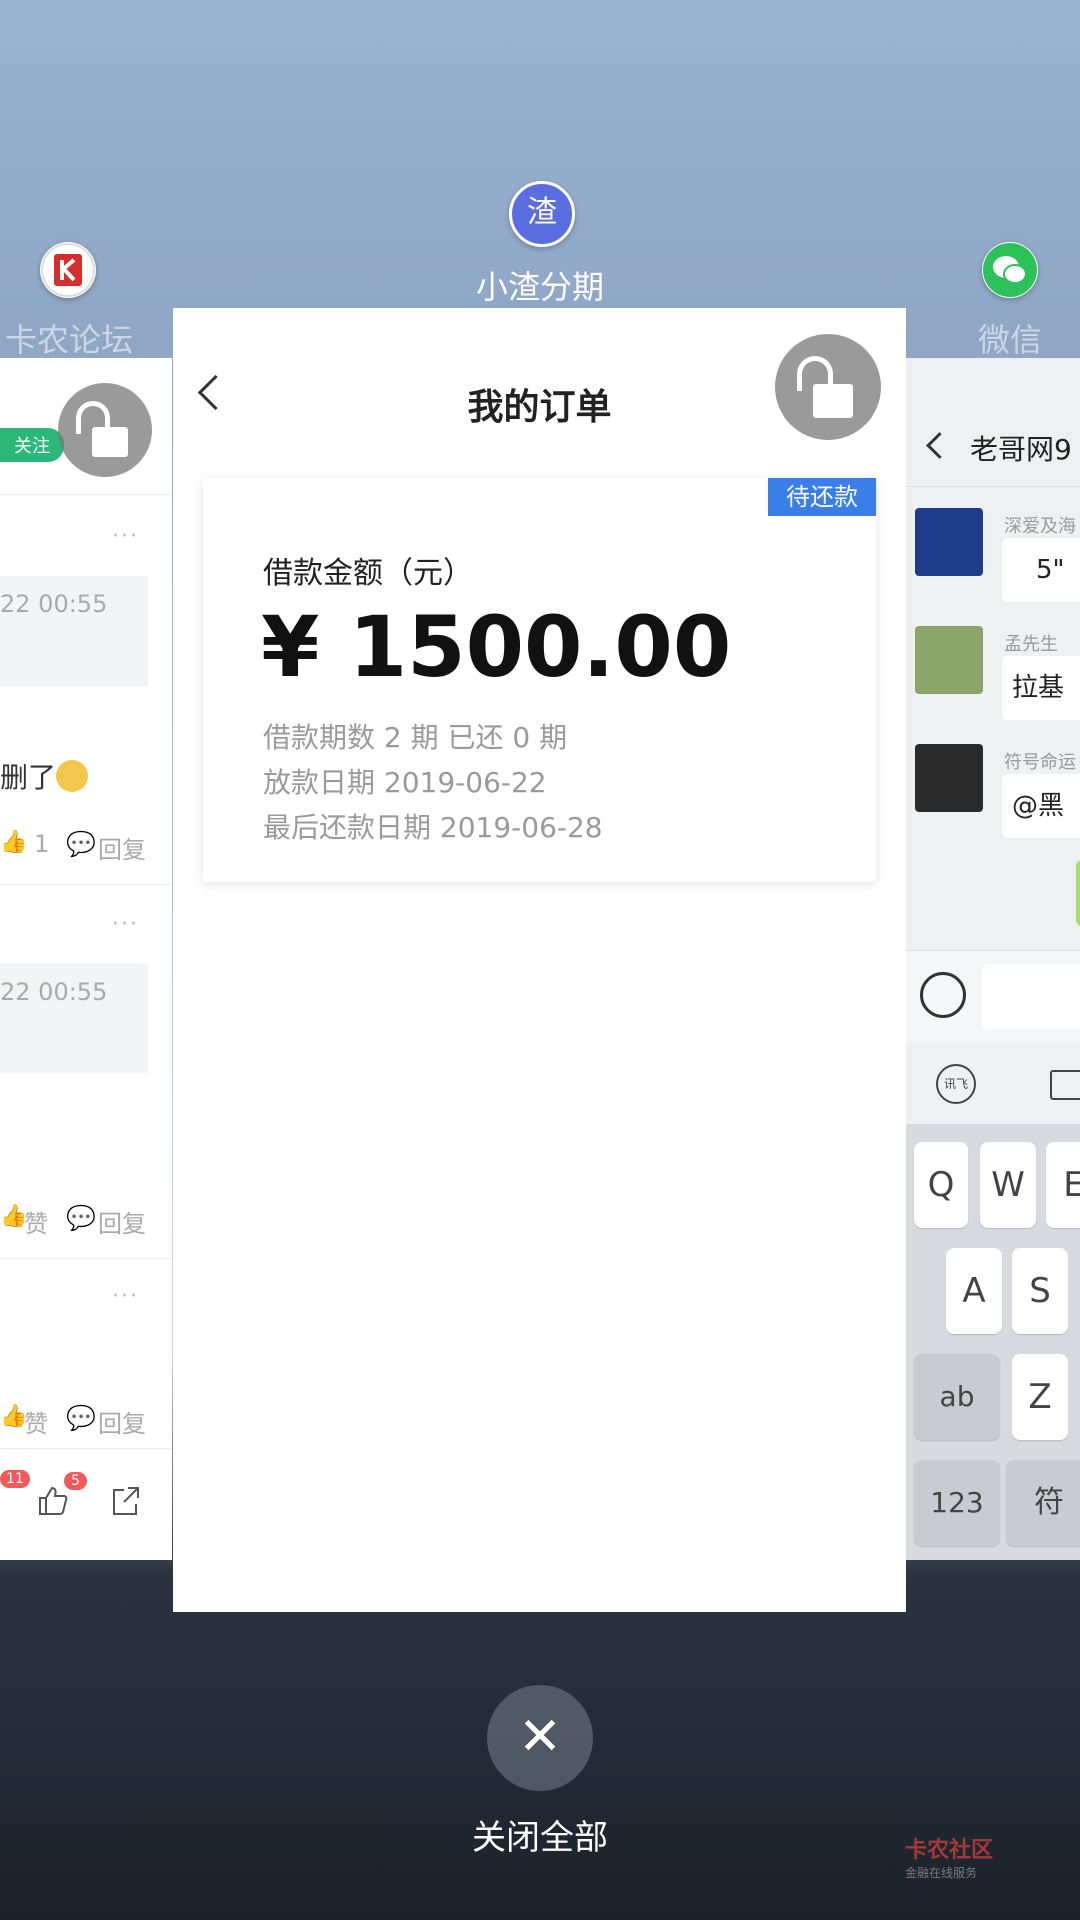  What do you see at coordinates (1041, 570) in the screenshot?
I see `message-bubble: 5"` at bounding box center [1041, 570].